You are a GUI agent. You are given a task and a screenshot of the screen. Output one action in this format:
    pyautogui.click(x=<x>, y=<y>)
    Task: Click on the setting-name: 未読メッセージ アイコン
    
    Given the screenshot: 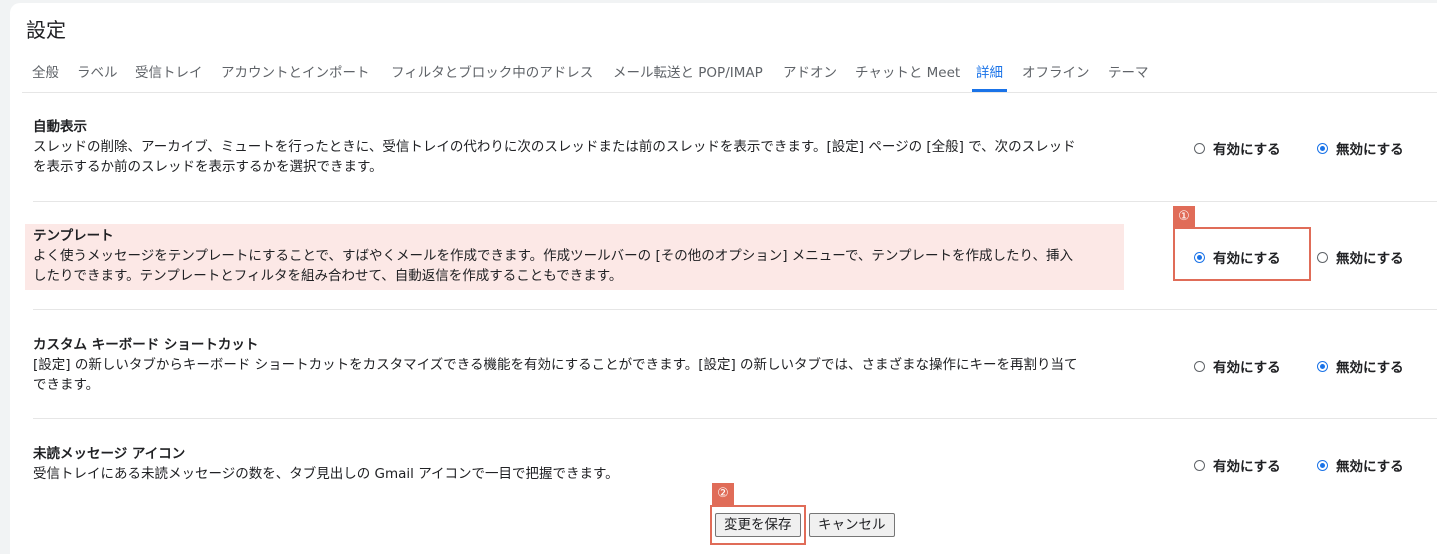 What is the action you would take?
    pyautogui.click(x=109, y=454)
    